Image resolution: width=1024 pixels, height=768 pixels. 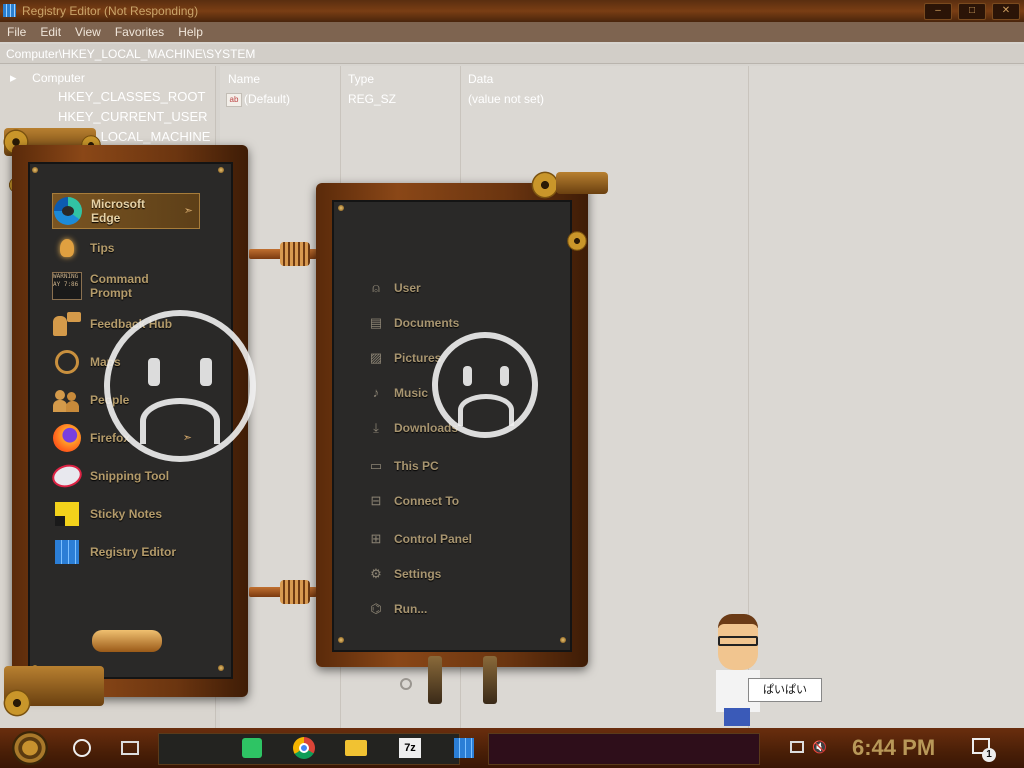 I want to click on place-settings: ⚙ Settings, so click(x=404, y=574).